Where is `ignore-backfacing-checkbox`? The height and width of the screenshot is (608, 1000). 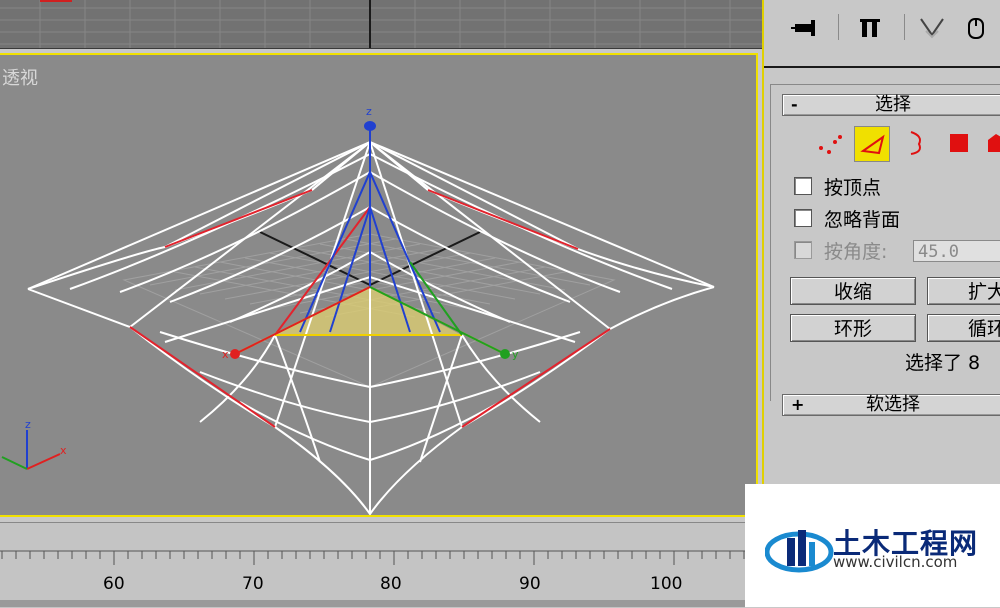 ignore-backfacing-checkbox is located at coordinates (803, 218).